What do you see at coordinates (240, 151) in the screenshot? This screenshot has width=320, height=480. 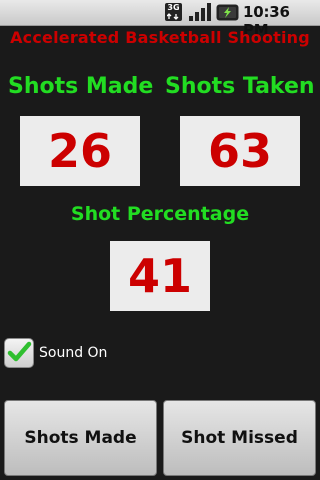 I see `shots-taken-value: 63` at bounding box center [240, 151].